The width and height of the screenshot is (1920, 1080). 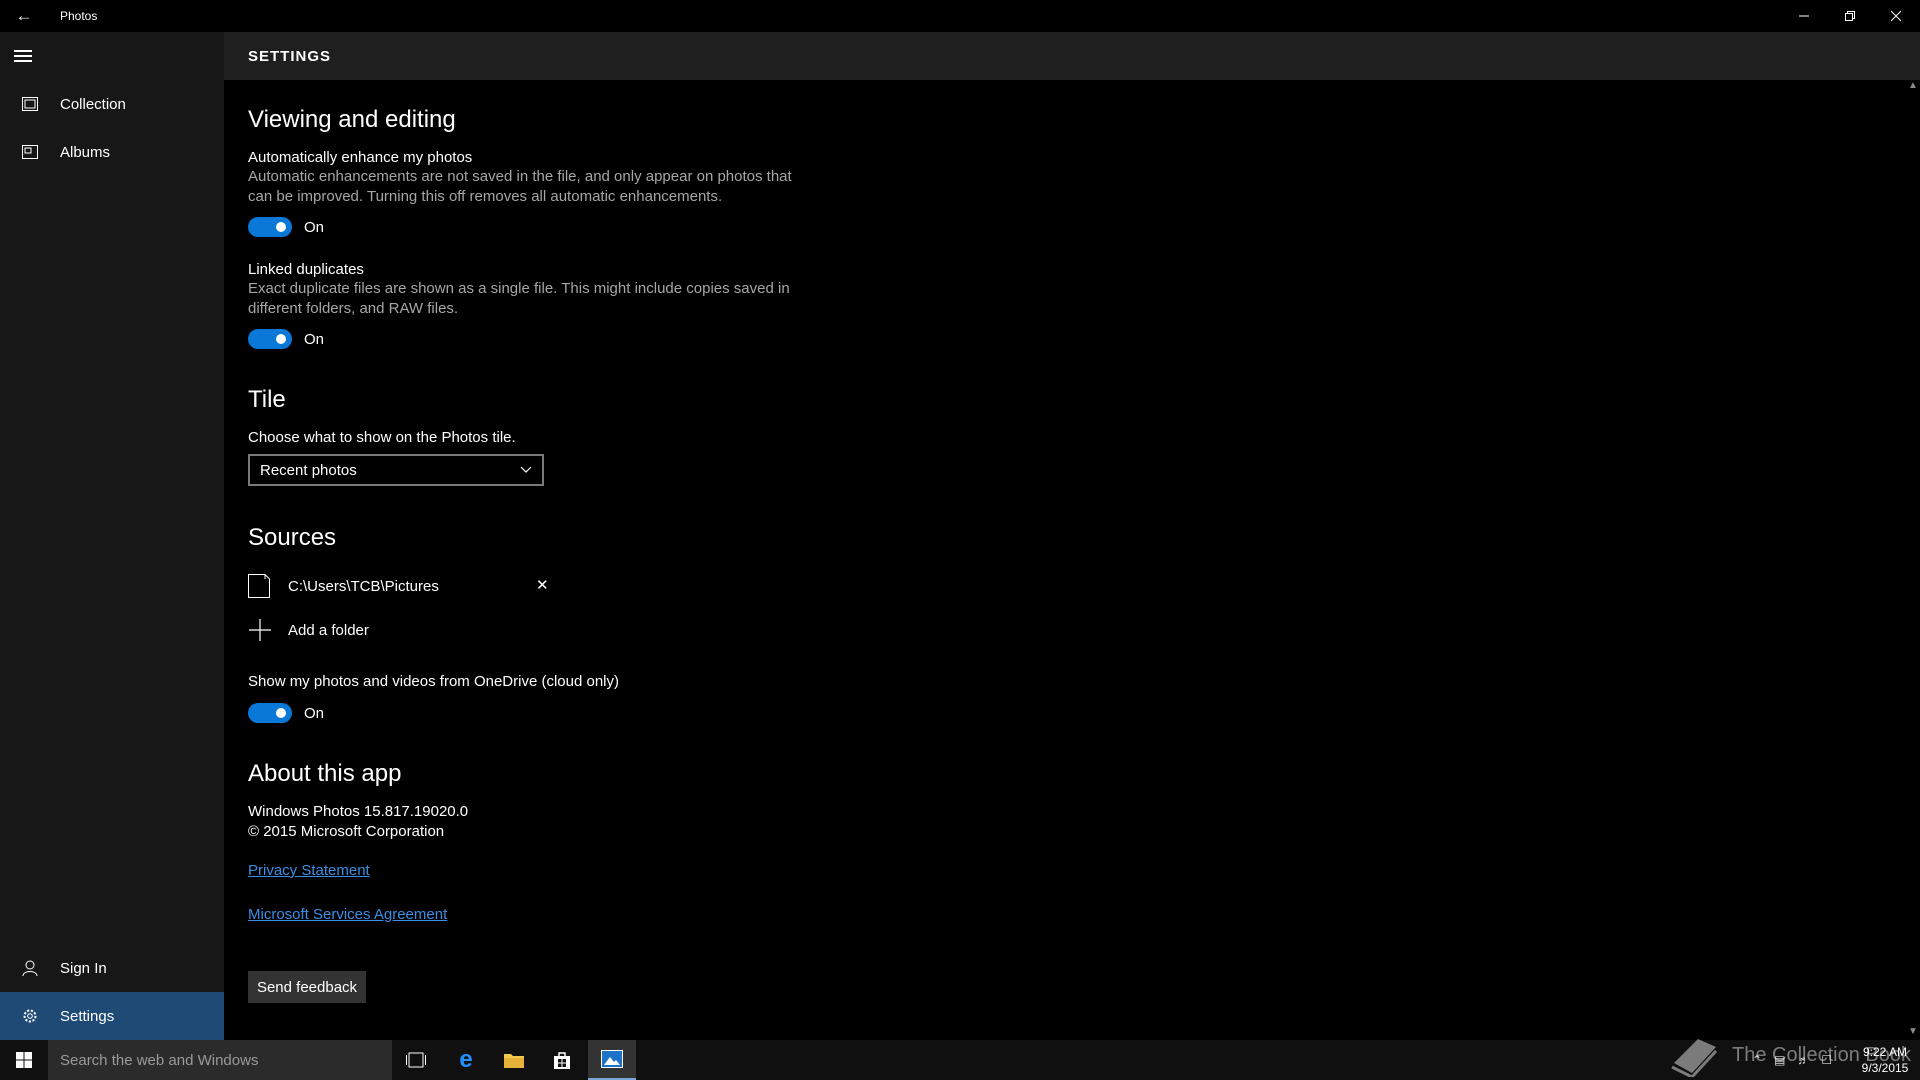 I want to click on taskbar-search-box: Search the web and Windows, so click(x=220, y=1060).